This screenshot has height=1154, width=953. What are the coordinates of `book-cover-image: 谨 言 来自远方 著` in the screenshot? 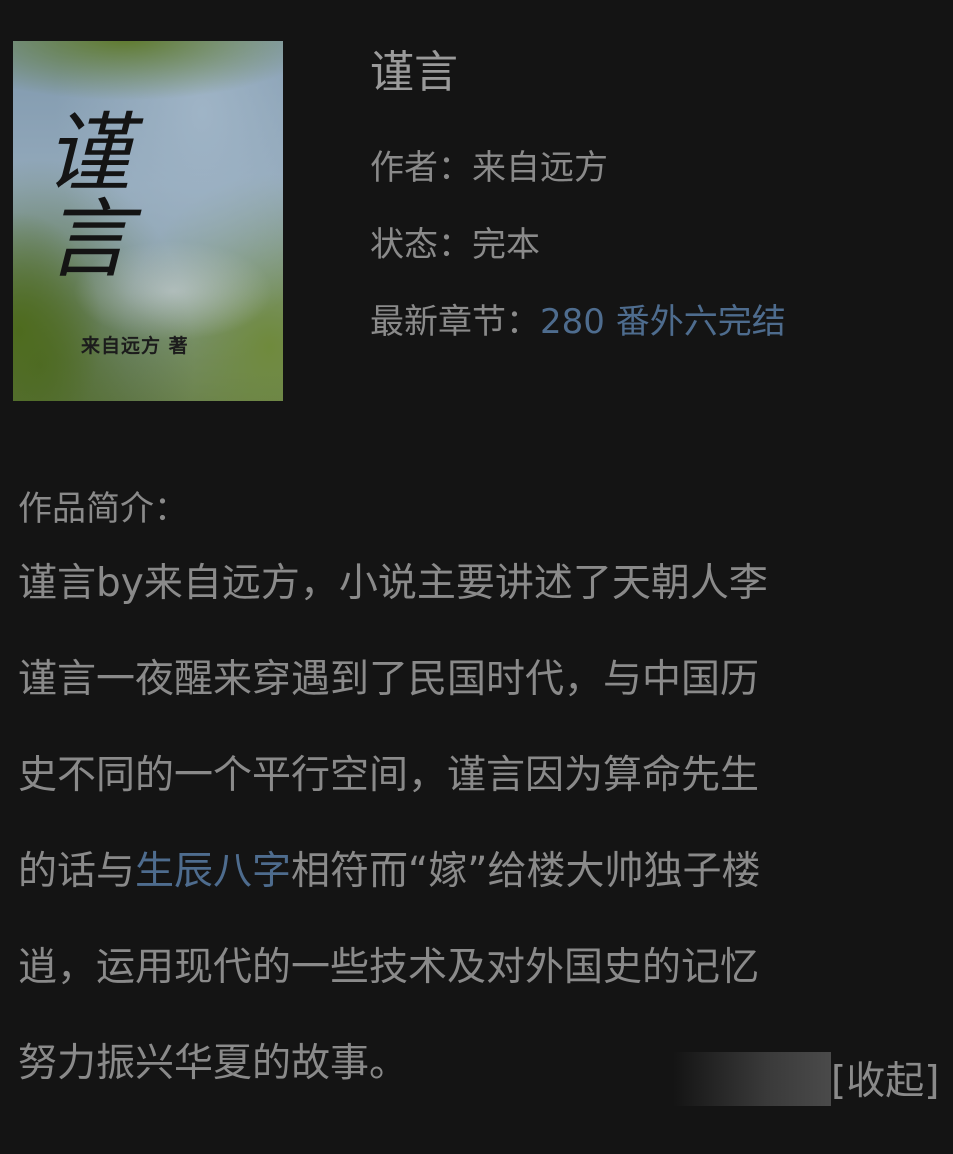 It's located at (148, 221).